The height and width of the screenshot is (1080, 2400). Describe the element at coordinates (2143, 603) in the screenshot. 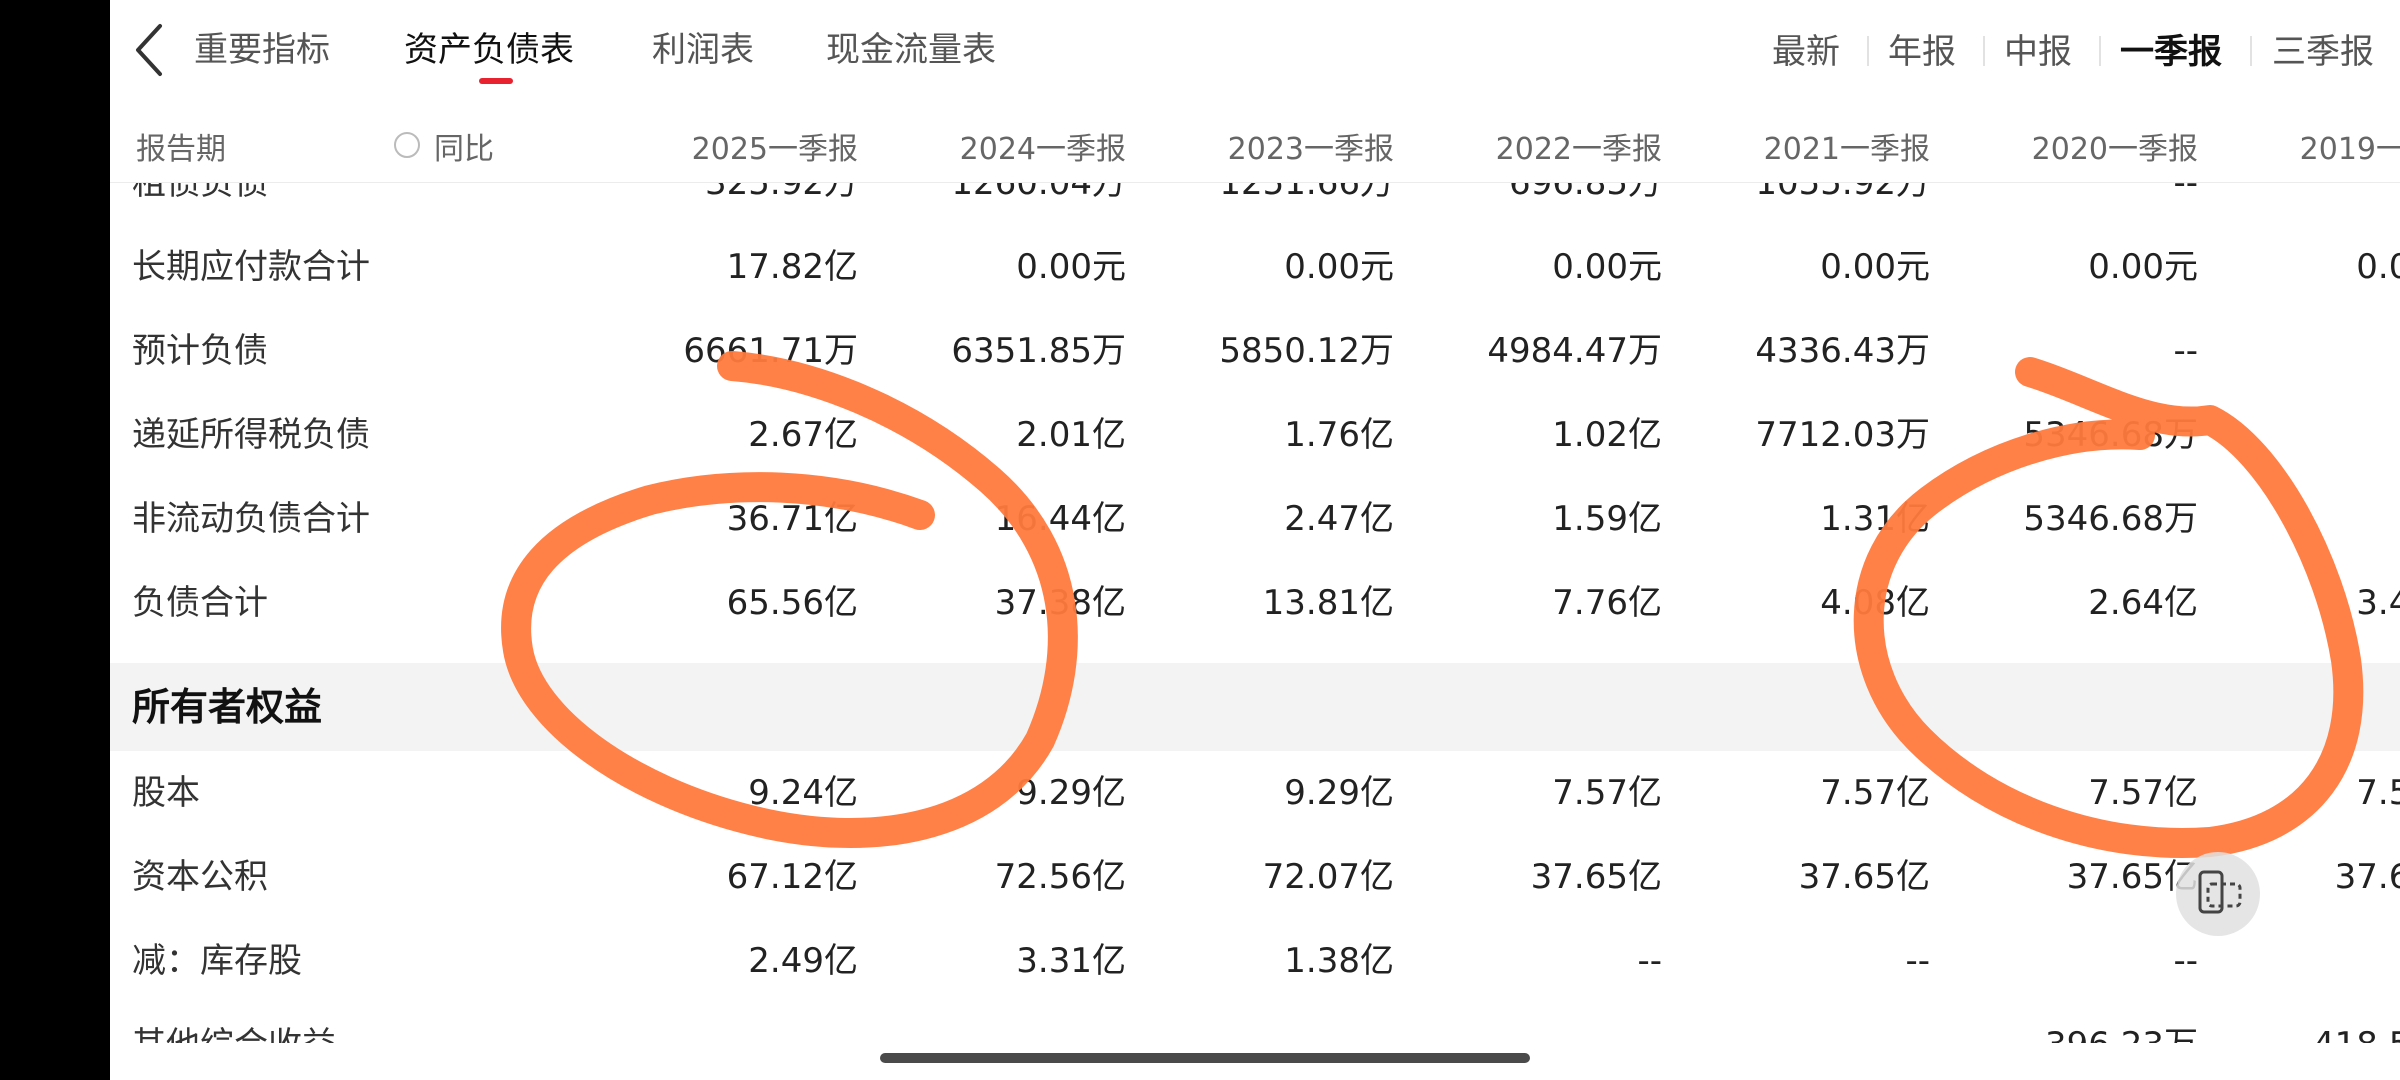

I see `table-cell: 2.64亿` at that location.